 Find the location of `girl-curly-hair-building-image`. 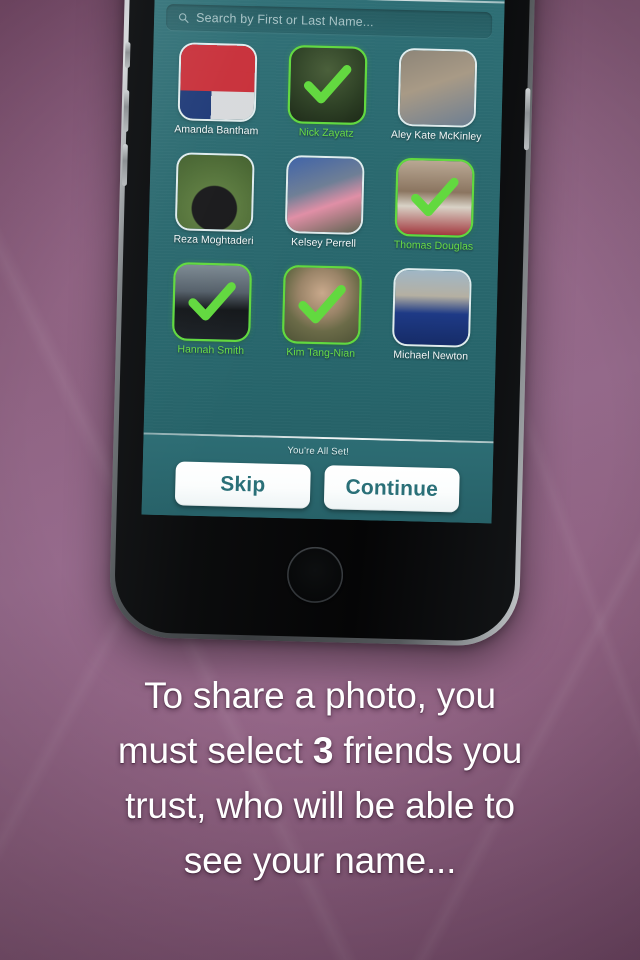

girl-curly-hair-building-image is located at coordinates (437, 87).